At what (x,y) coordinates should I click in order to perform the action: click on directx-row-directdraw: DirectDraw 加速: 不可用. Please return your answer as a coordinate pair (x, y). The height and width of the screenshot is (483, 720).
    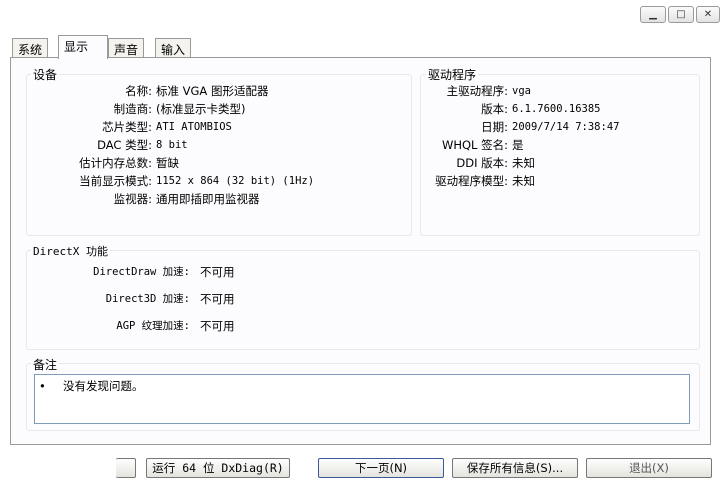
    Looking at the image, I should click on (164, 272).